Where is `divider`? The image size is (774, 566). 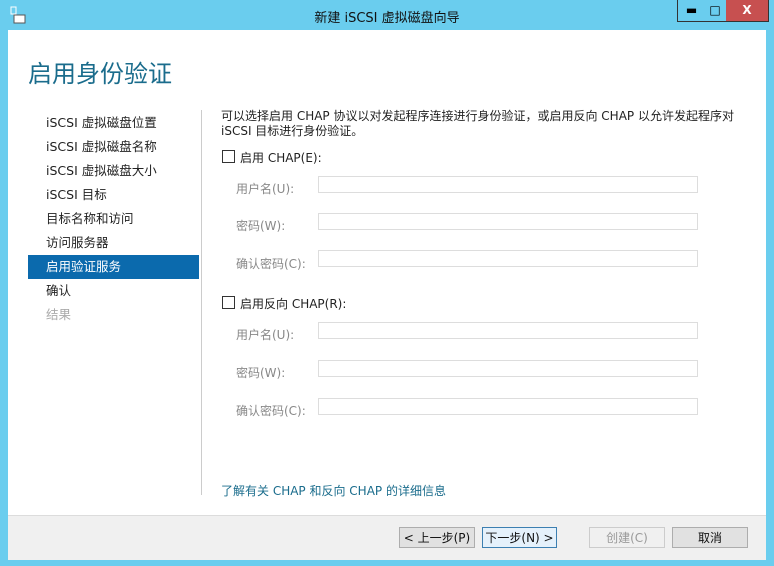
divider is located at coordinates (201, 302).